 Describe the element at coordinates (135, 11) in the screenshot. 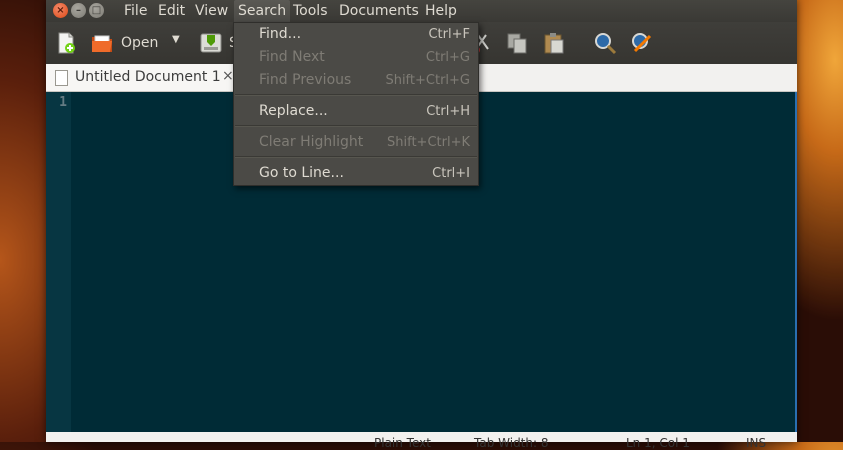

I see `menu-file: File` at that location.